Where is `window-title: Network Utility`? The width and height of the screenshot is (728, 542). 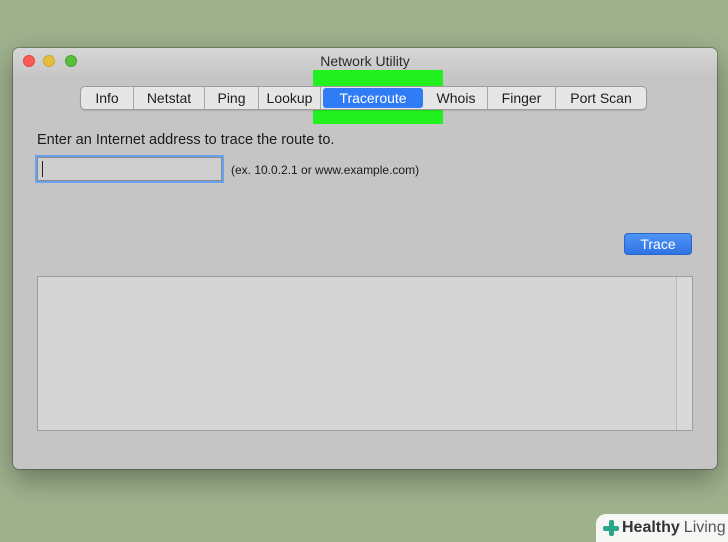
window-title: Network Utility is located at coordinates (365, 61).